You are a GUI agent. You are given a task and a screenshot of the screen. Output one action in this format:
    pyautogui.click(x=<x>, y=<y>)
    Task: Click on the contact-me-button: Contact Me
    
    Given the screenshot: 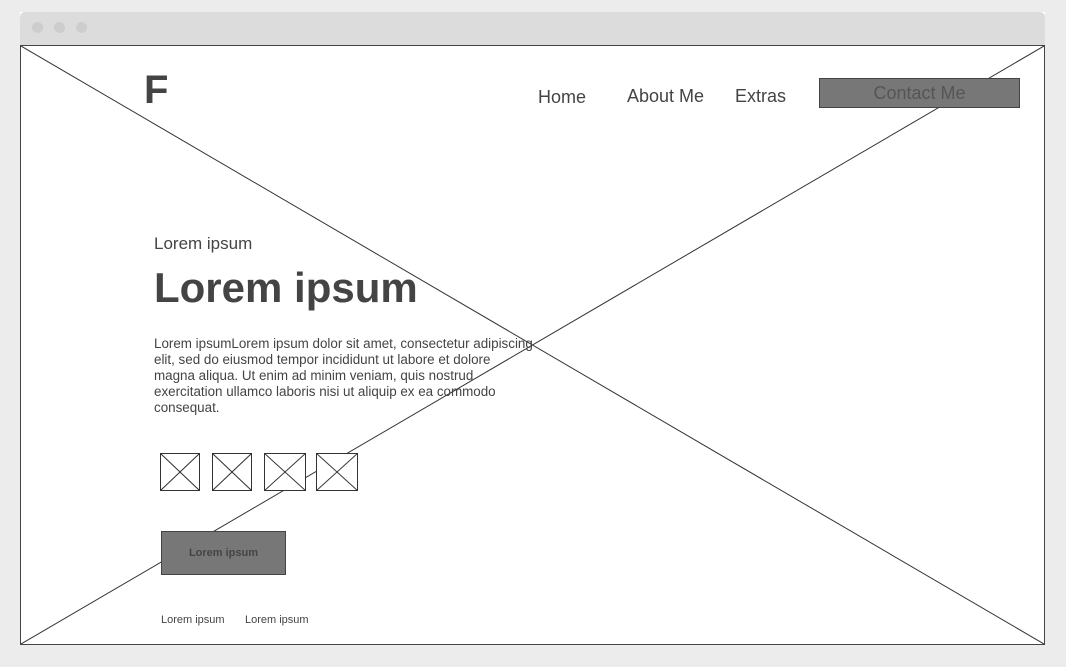 What is the action you would take?
    pyautogui.click(x=919, y=93)
    